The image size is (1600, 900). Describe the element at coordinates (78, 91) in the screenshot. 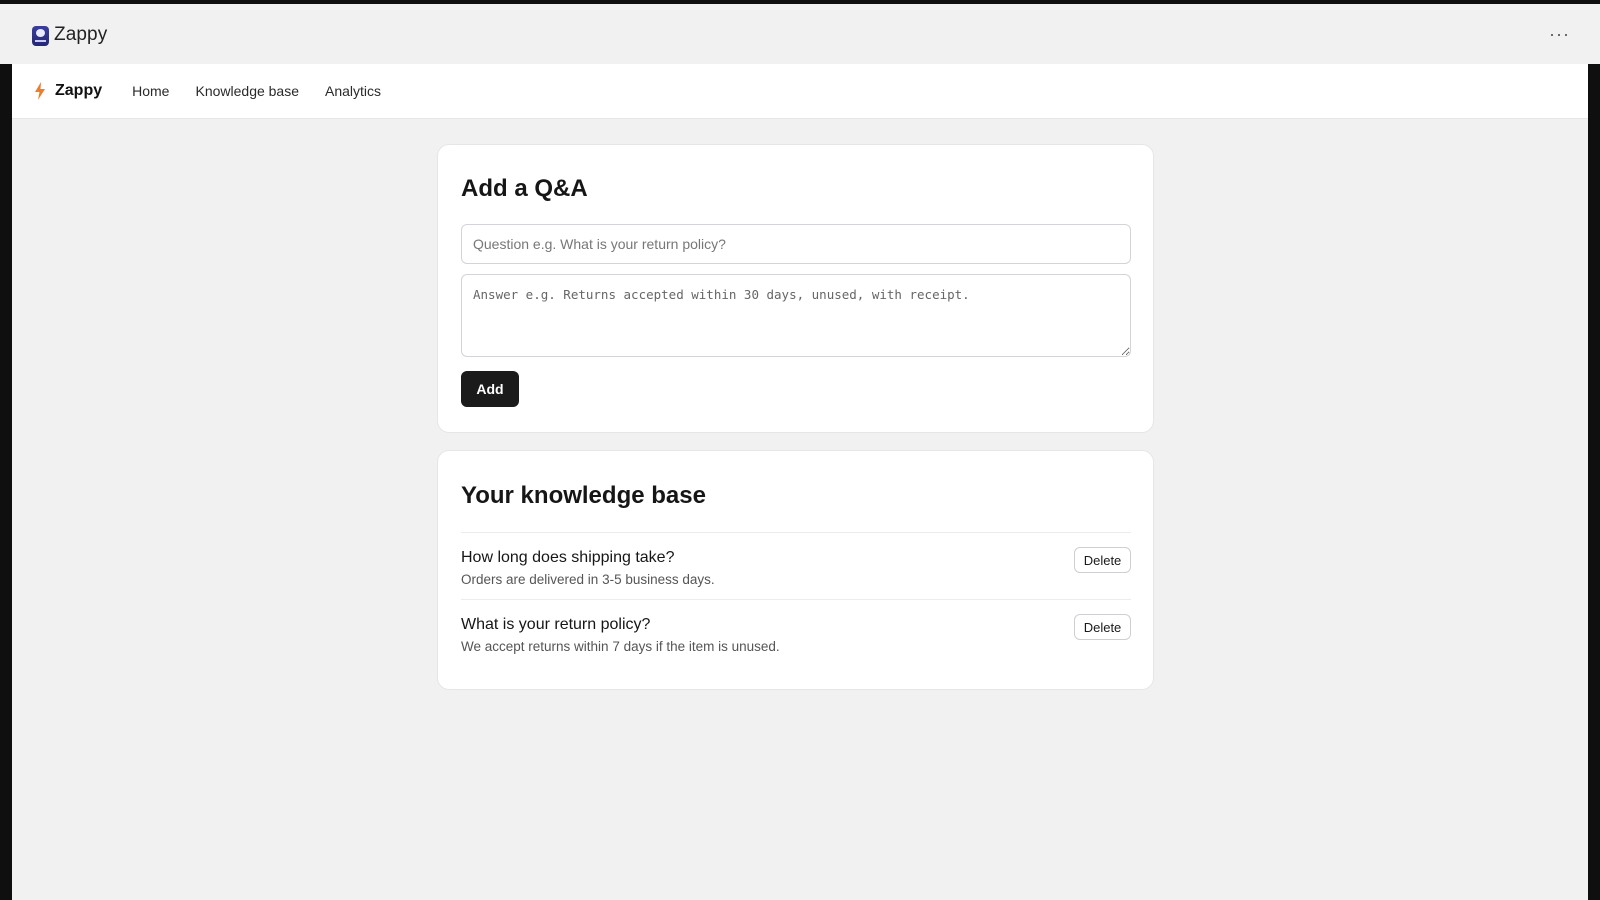

I see `brand-name: Zappy` at that location.